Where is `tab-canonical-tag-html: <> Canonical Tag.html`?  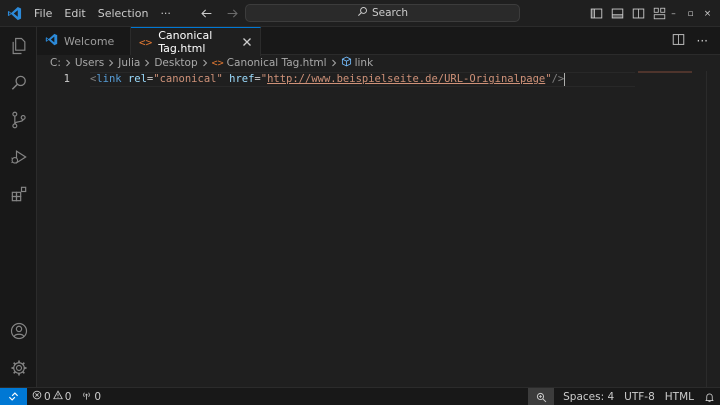 tab-canonical-tag-html: <> Canonical Tag.html is located at coordinates (196, 41).